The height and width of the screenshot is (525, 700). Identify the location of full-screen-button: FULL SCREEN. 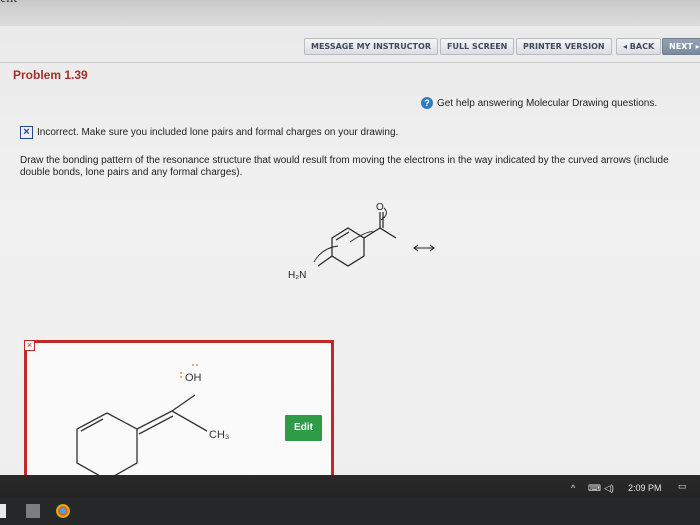
(477, 46).